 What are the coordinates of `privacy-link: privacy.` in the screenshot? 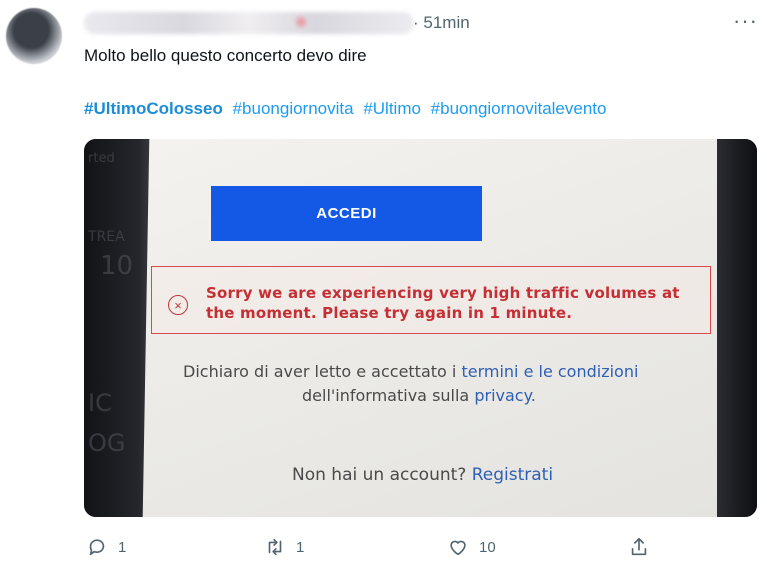 It's located at (505, 395).